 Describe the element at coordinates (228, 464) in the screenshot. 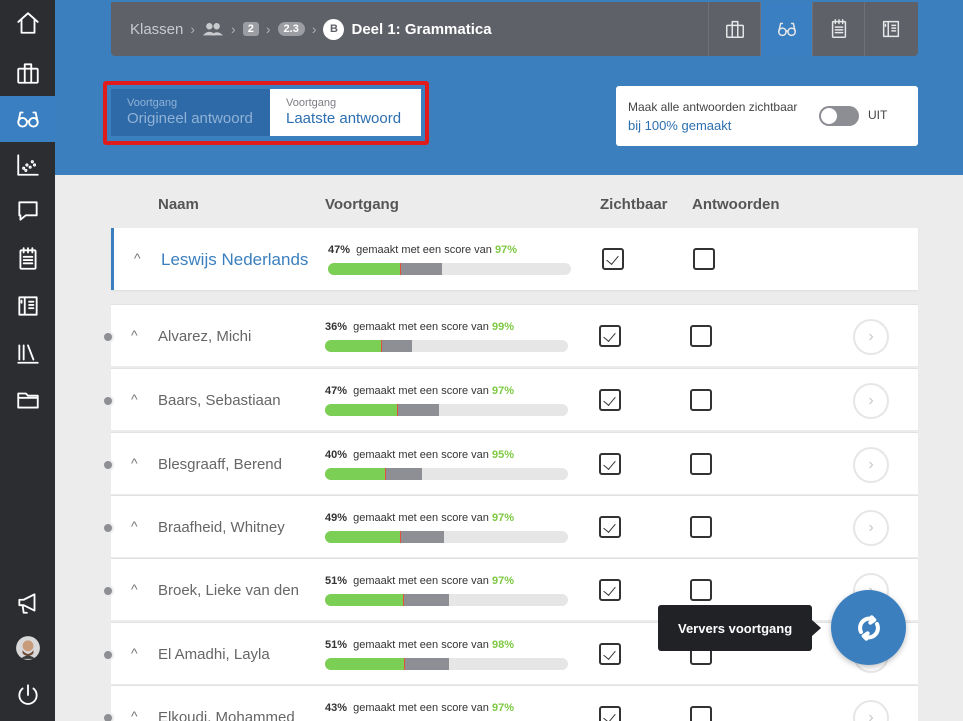

I see `student-name: Blesgraaff, Berend` at that location.